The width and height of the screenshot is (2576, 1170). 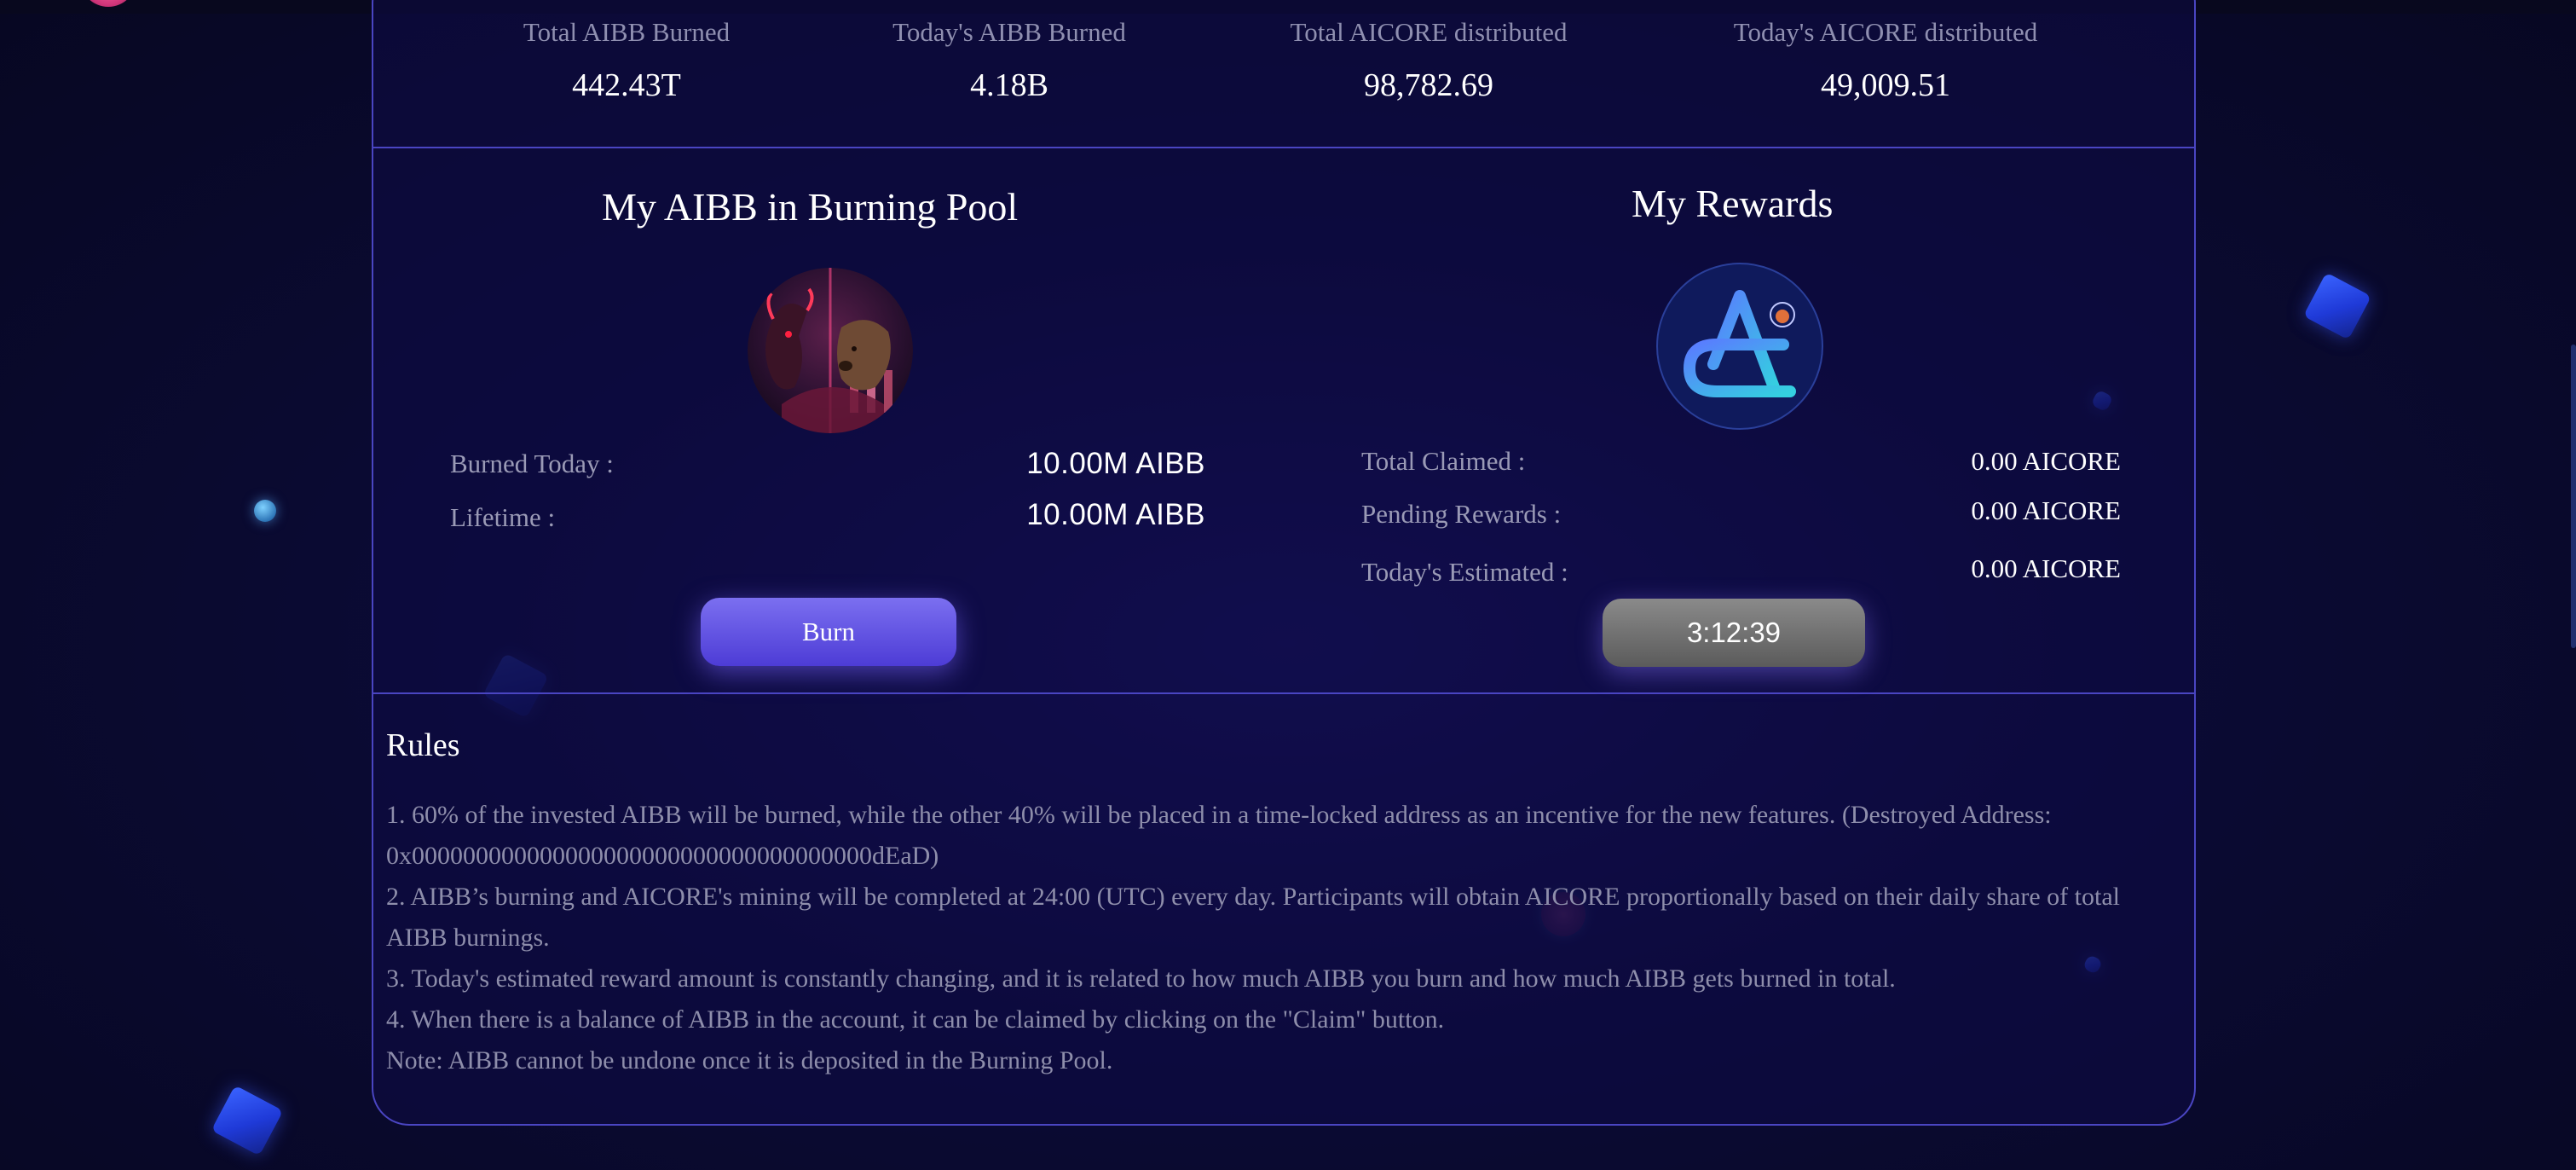 I want to click on rules-title: Rules, so click(x=423, y=745).